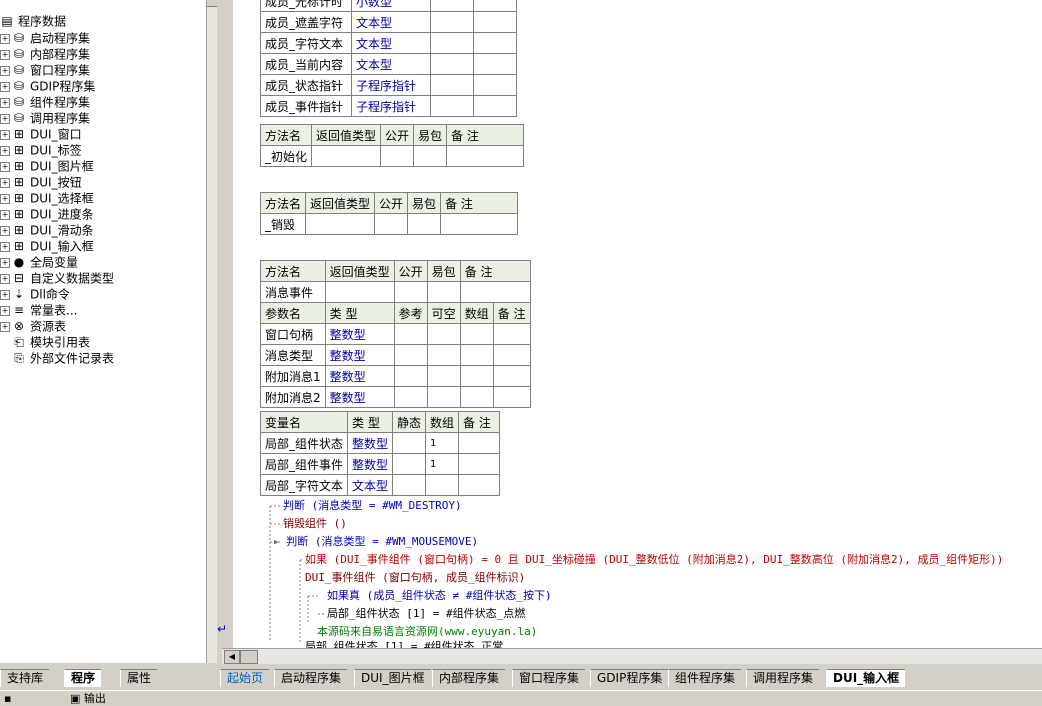 The height and width of the screenshot is (706, 1042). What do you see at coordinates (35, 294) in the screenshot?
I see `tree-item: + ⇣ Dll命令` at bounding box center [35, 294].